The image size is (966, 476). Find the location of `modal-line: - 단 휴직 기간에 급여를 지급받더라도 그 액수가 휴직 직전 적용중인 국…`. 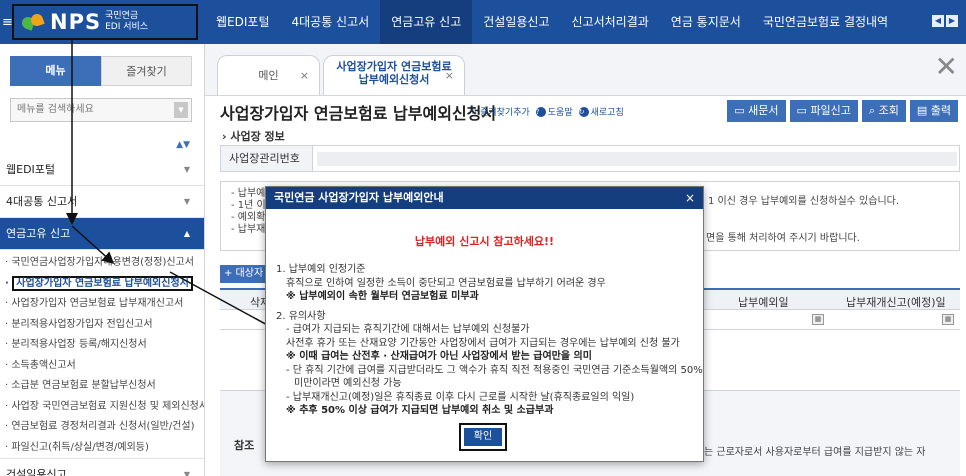

modal-line: - 단 휴직 기간에 급여를 지급받더라도 그 액수가 휴직 직전 적용중인 국… is located at coordinates (494, 370).